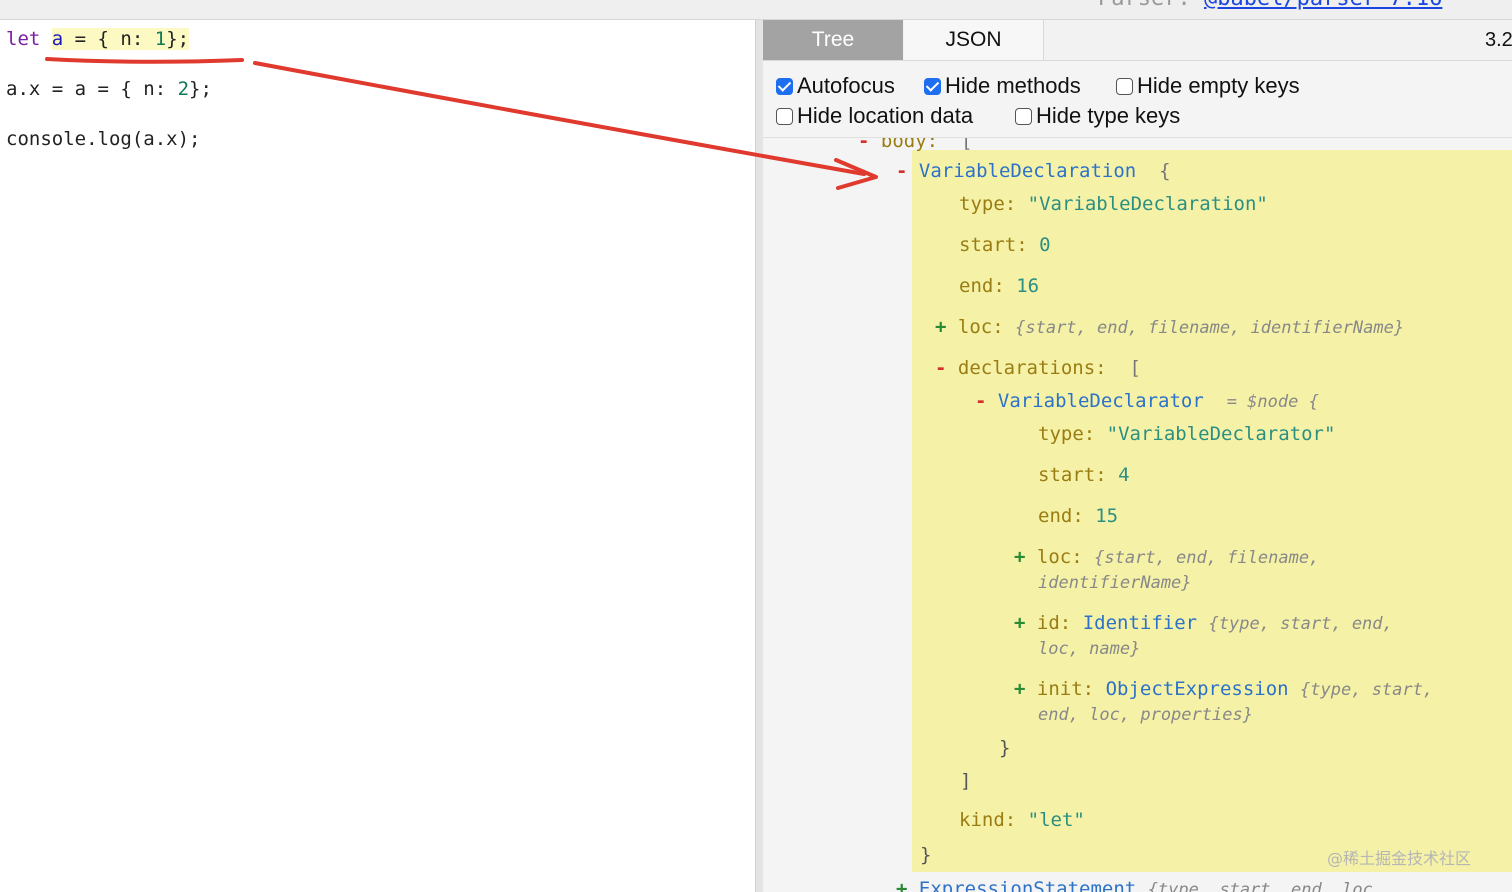 This screenshot has height=892, width=1512. I want to click on option-hide-location-data: Hide location data, so click(874, 116).